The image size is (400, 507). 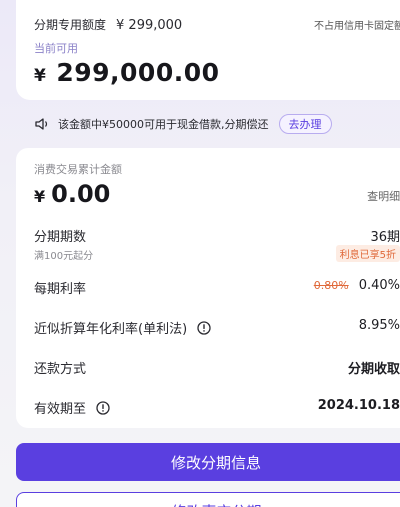 I want to click on cash-notice-bar: 该金额中¥50000可用于现金借款,分期偿还 去办理, so click(x=208, y=124).